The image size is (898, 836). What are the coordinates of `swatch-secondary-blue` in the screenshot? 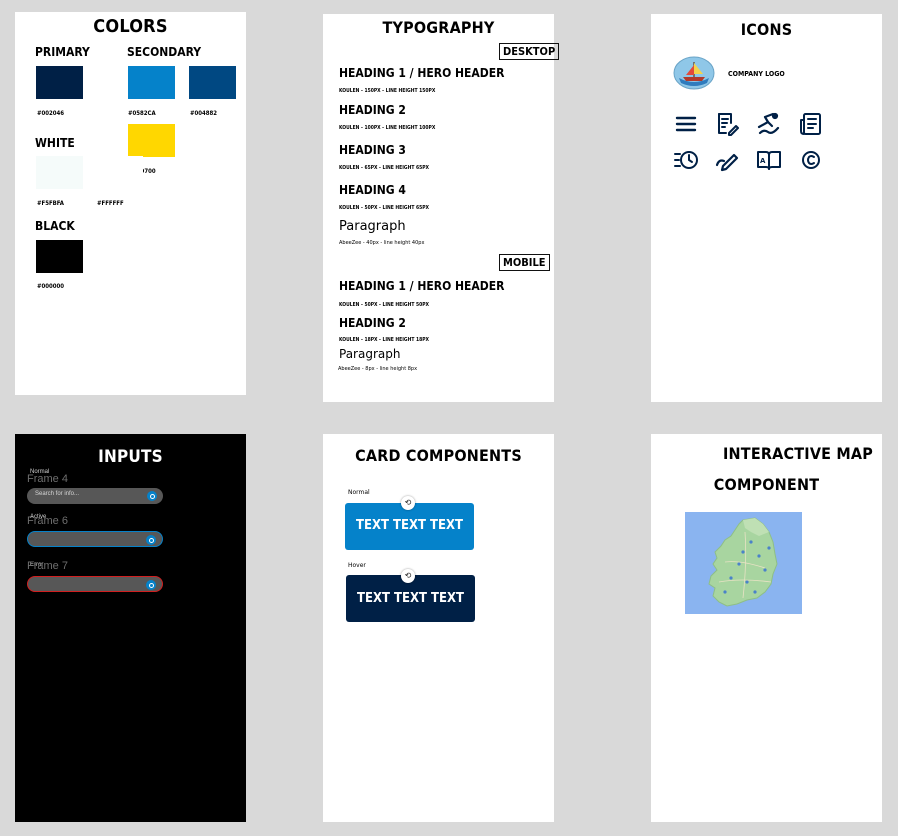 It's located at (151, 82).